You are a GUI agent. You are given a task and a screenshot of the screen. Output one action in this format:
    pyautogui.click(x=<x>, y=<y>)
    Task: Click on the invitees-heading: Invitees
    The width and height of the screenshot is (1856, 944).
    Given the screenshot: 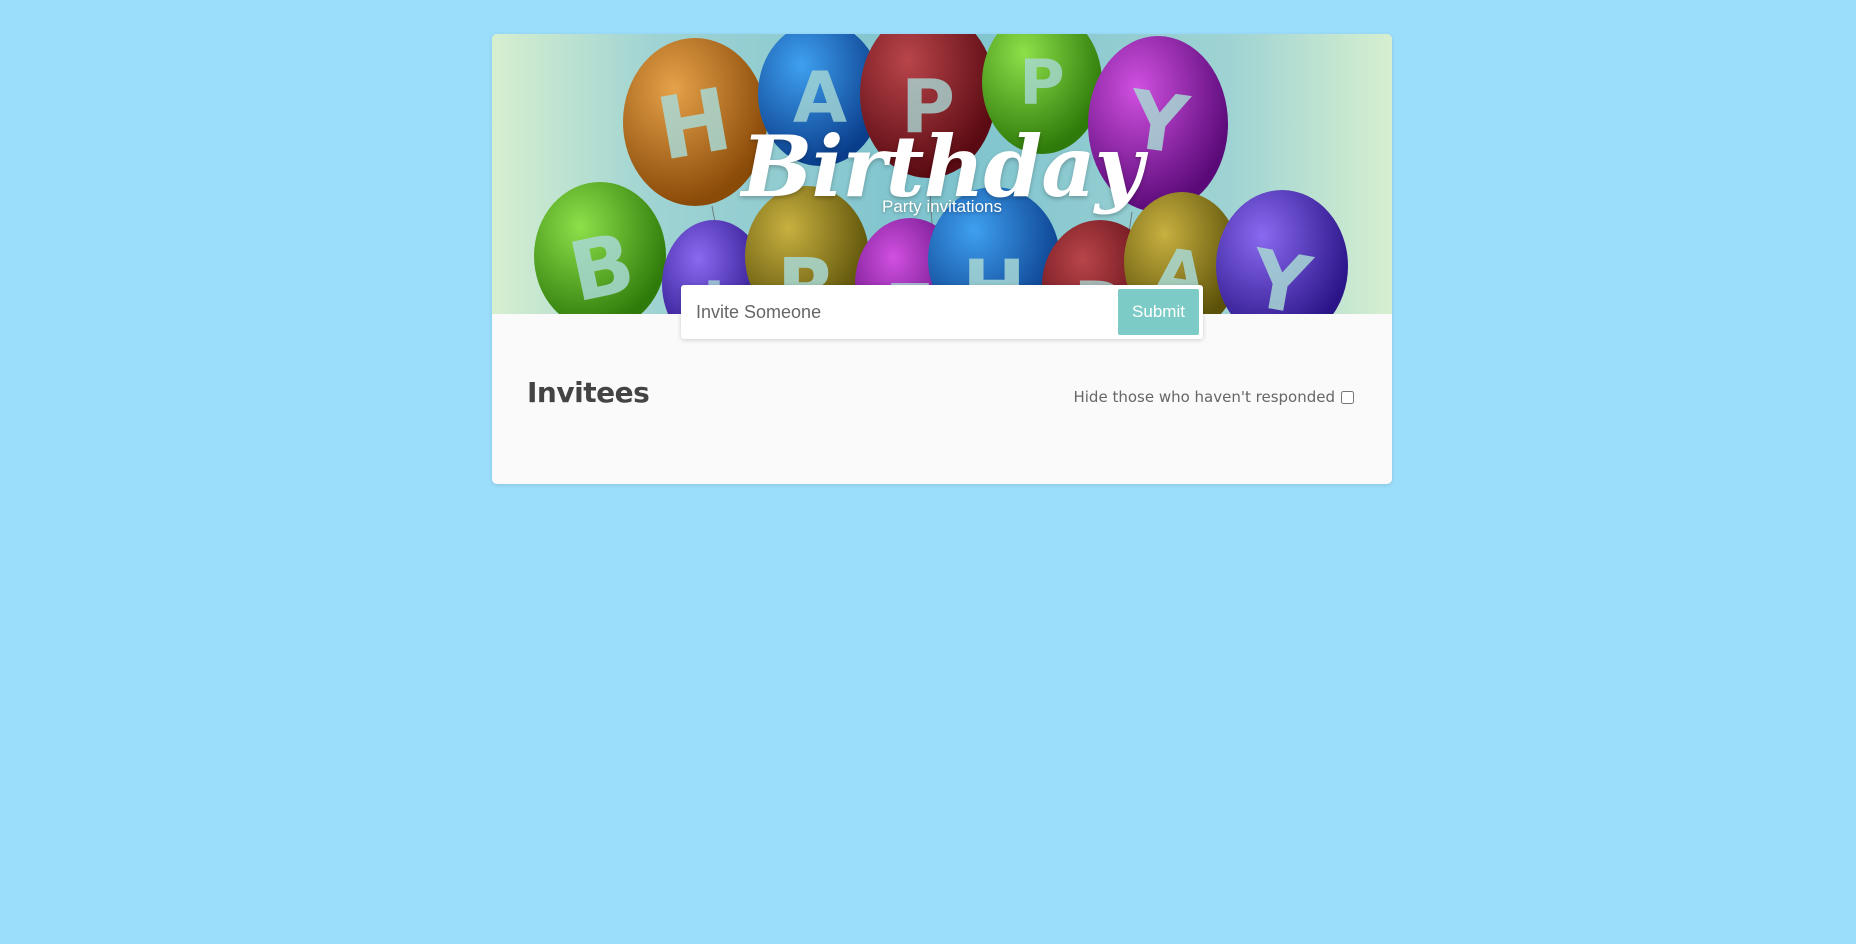 What is the action you would take?
    pyautogui.click(x=588, y=392)
    